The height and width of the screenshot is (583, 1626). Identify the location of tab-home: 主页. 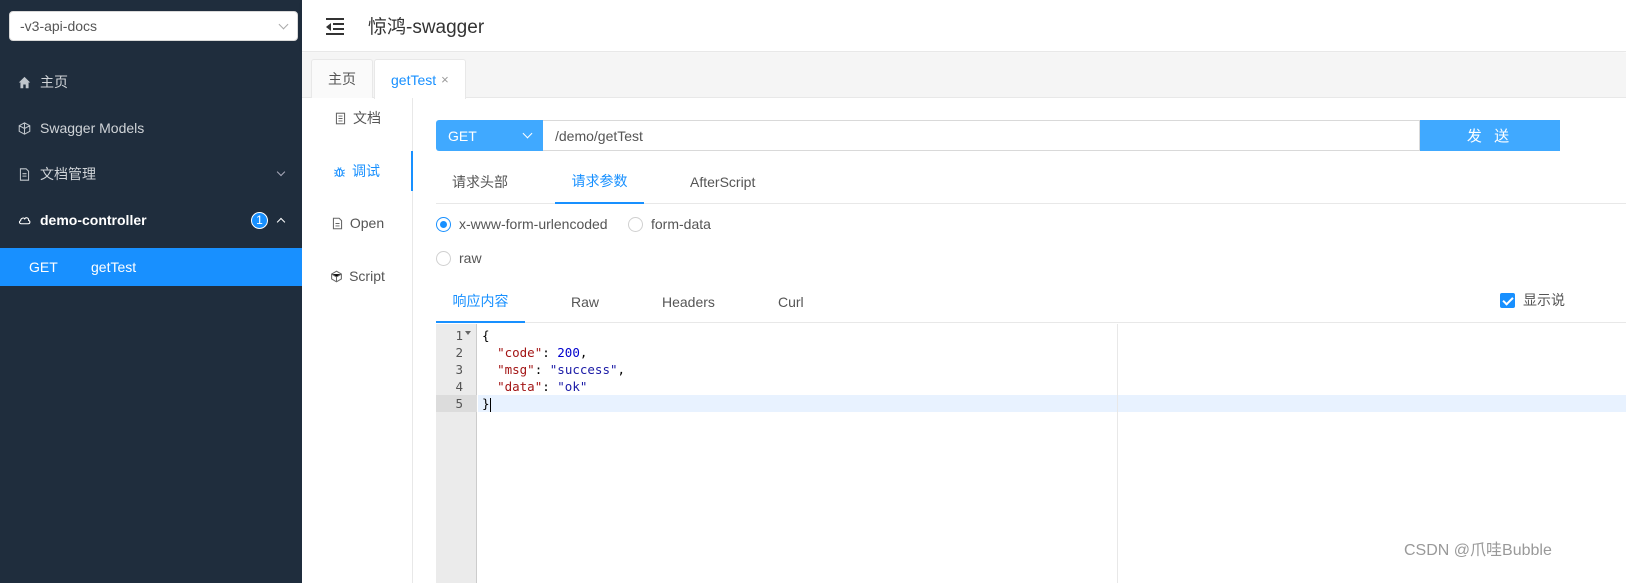
(342, 78).